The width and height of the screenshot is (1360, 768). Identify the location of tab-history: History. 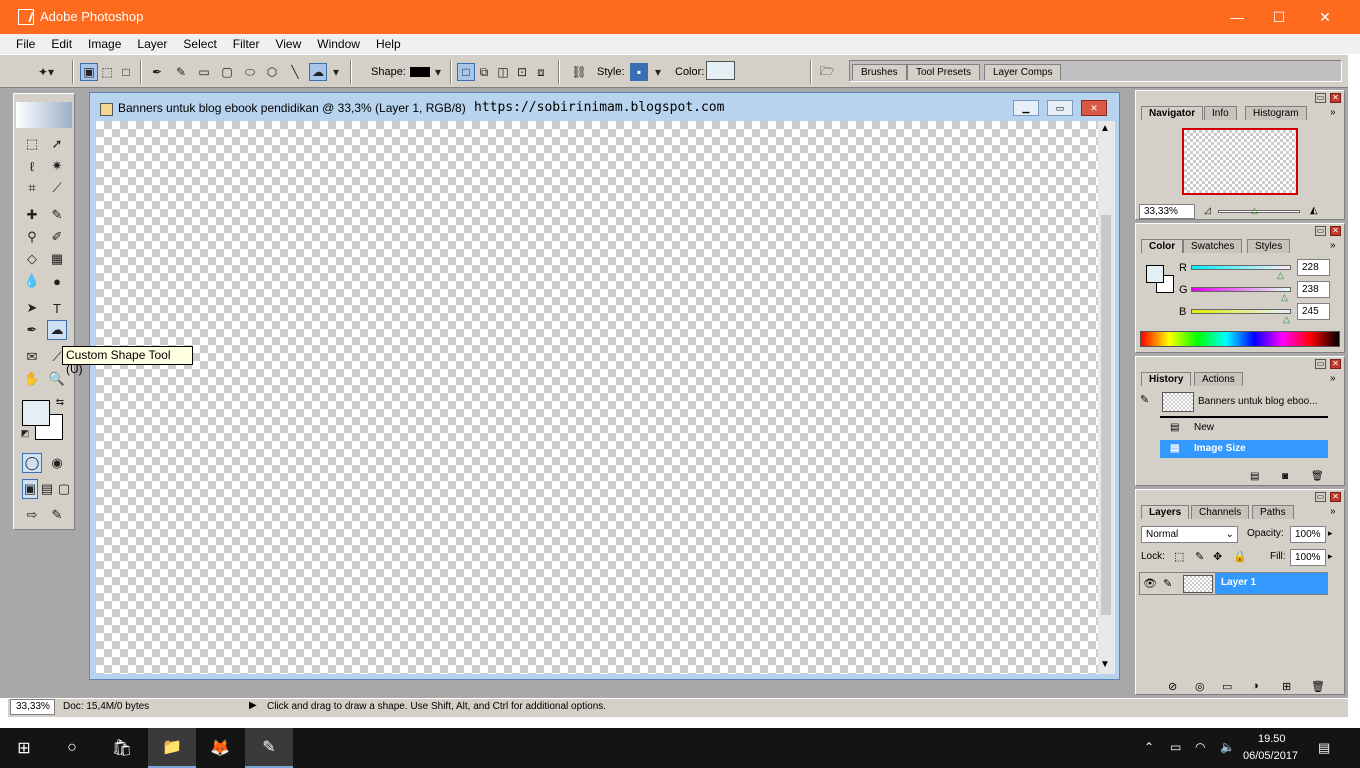
(1166, 379).